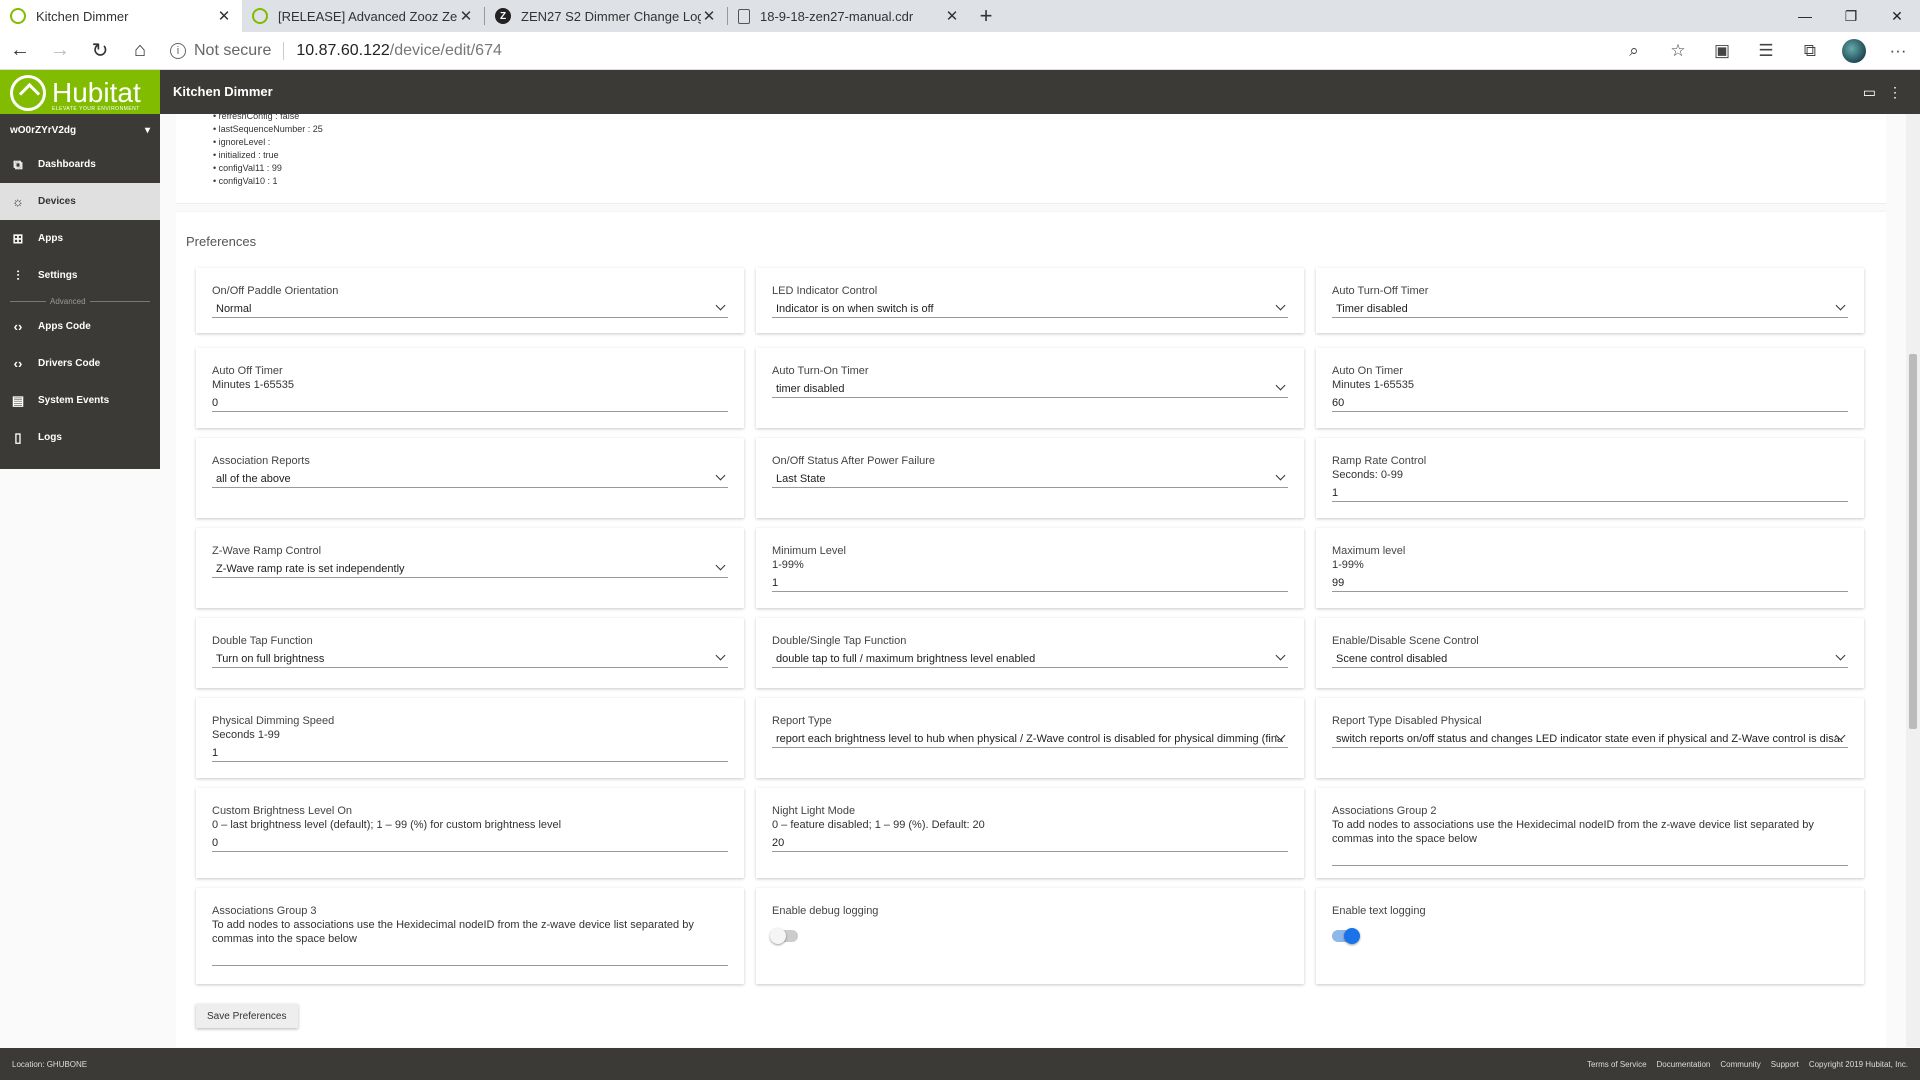 This screenshot has height=1080, width=1920. I want to click on preference-label: On/Off Status After Power Failure, so click(854, 461).